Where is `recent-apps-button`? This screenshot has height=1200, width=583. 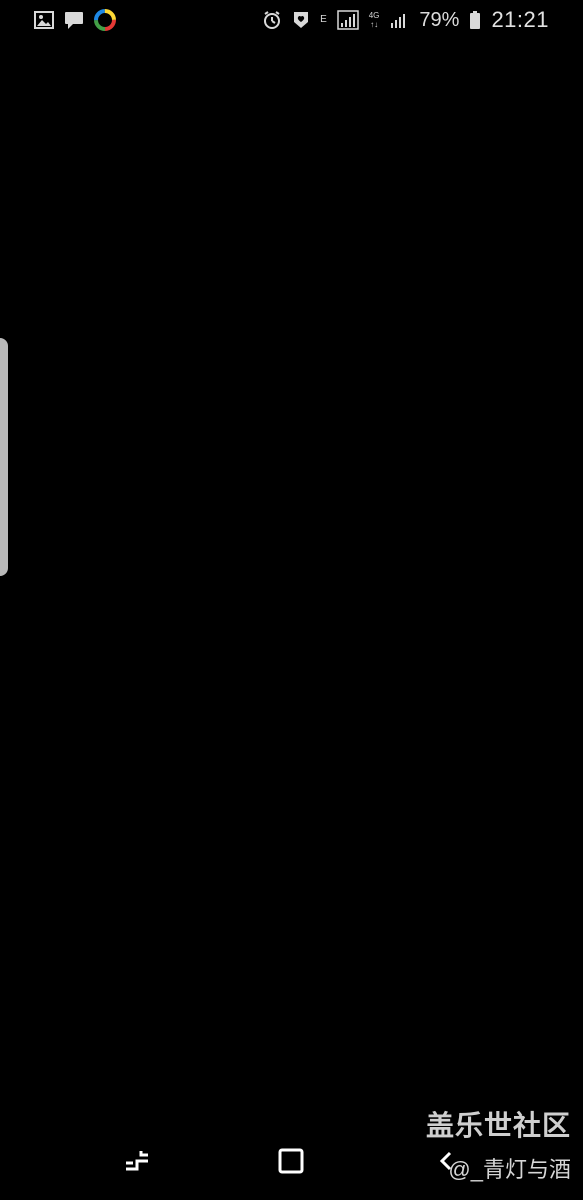 recent-apps-button is located at coordinates (137, 1161).